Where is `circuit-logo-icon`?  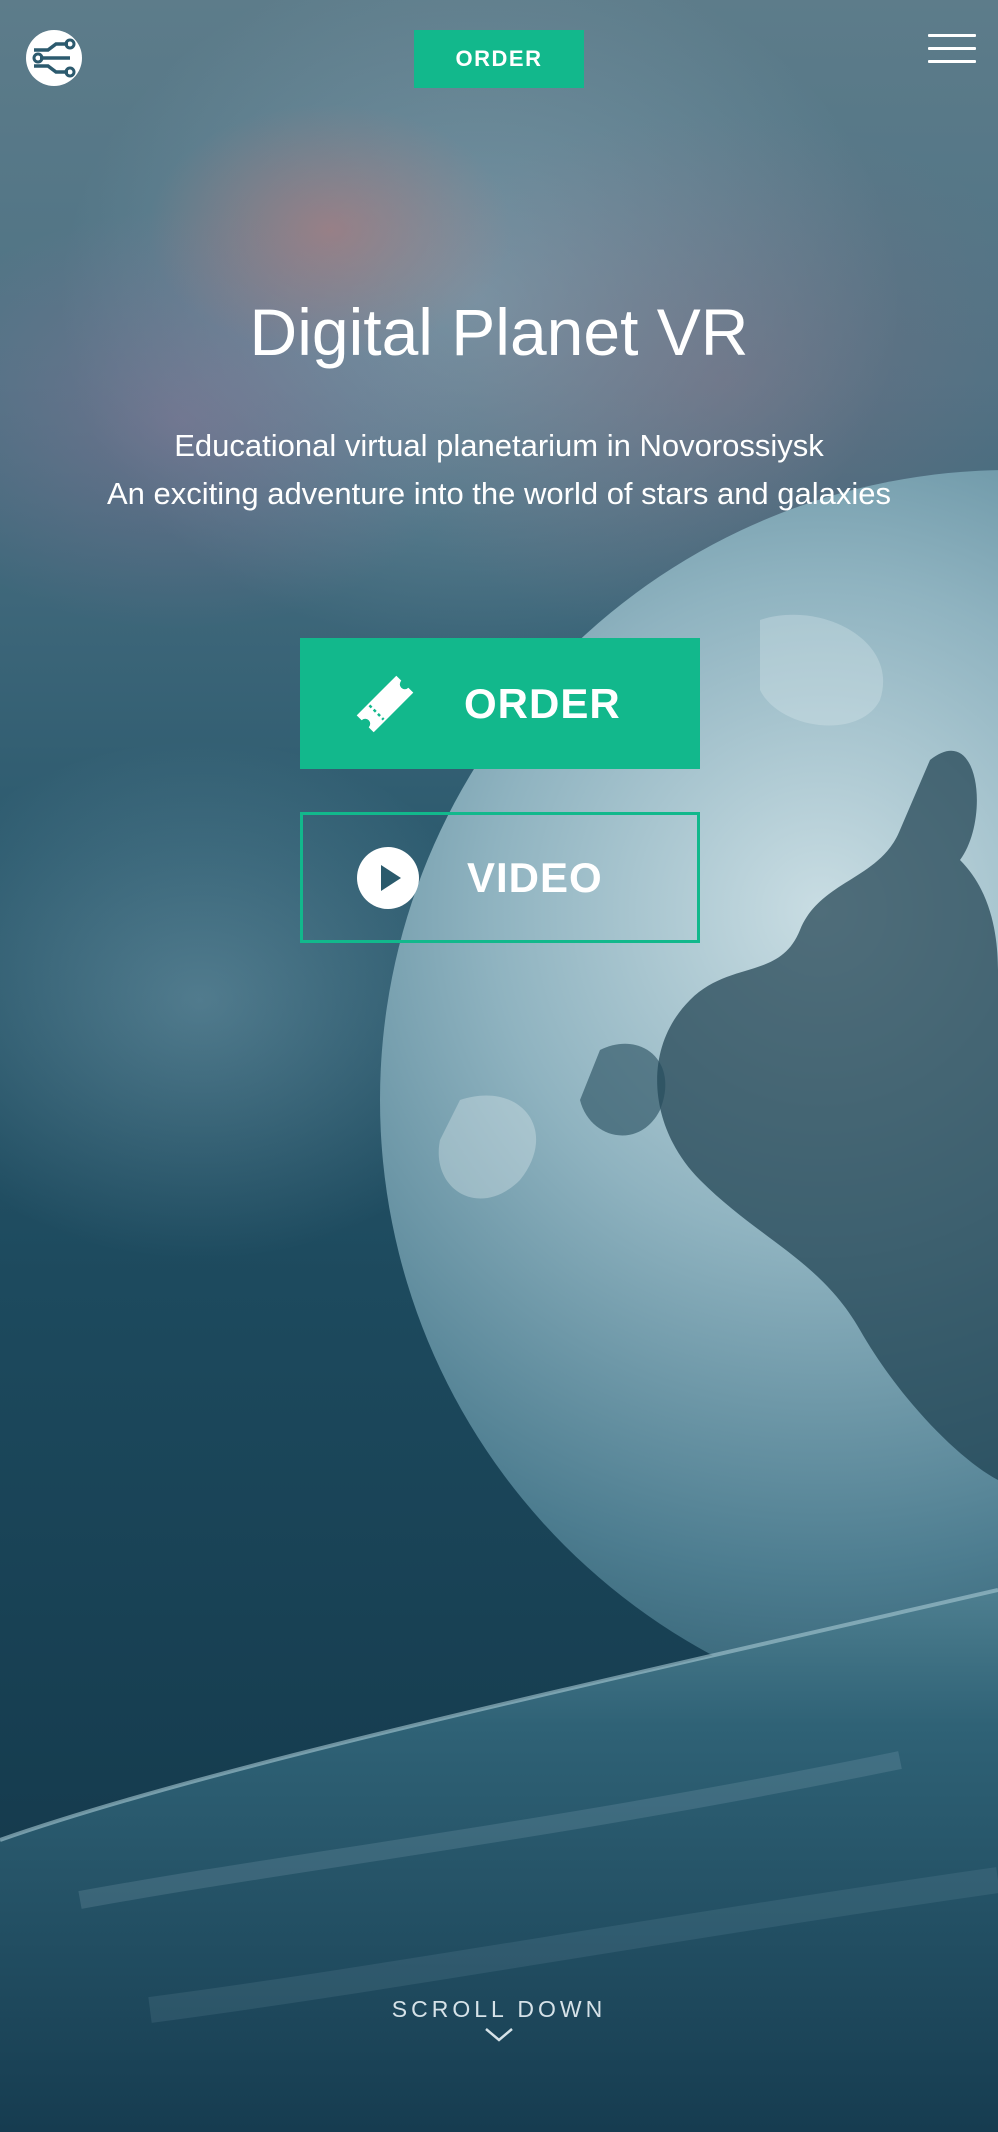 circuit-logo-icon is located at coordinates (54, 58).